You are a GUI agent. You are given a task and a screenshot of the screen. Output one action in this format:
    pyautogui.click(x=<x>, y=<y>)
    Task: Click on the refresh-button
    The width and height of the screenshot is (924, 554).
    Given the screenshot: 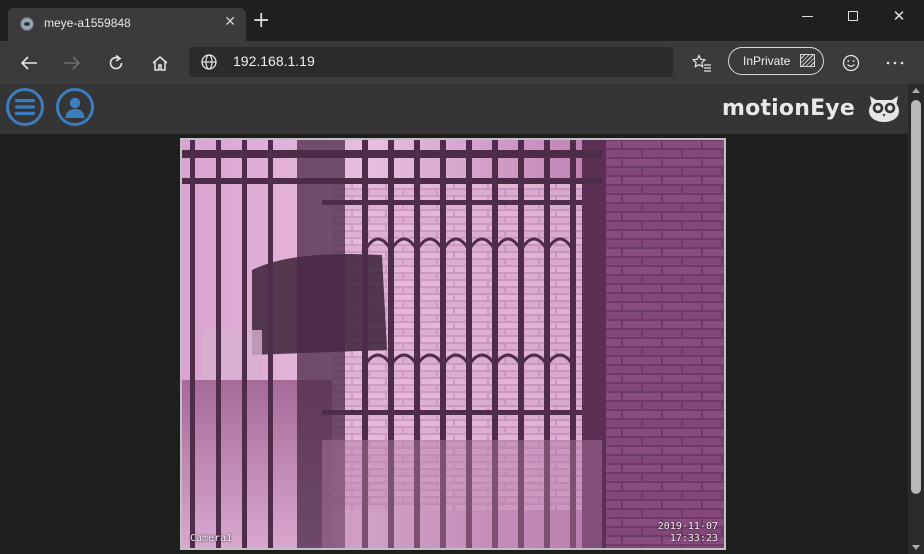 What is the action you would take?
    pyautogui.click(x=116, y=63)
    